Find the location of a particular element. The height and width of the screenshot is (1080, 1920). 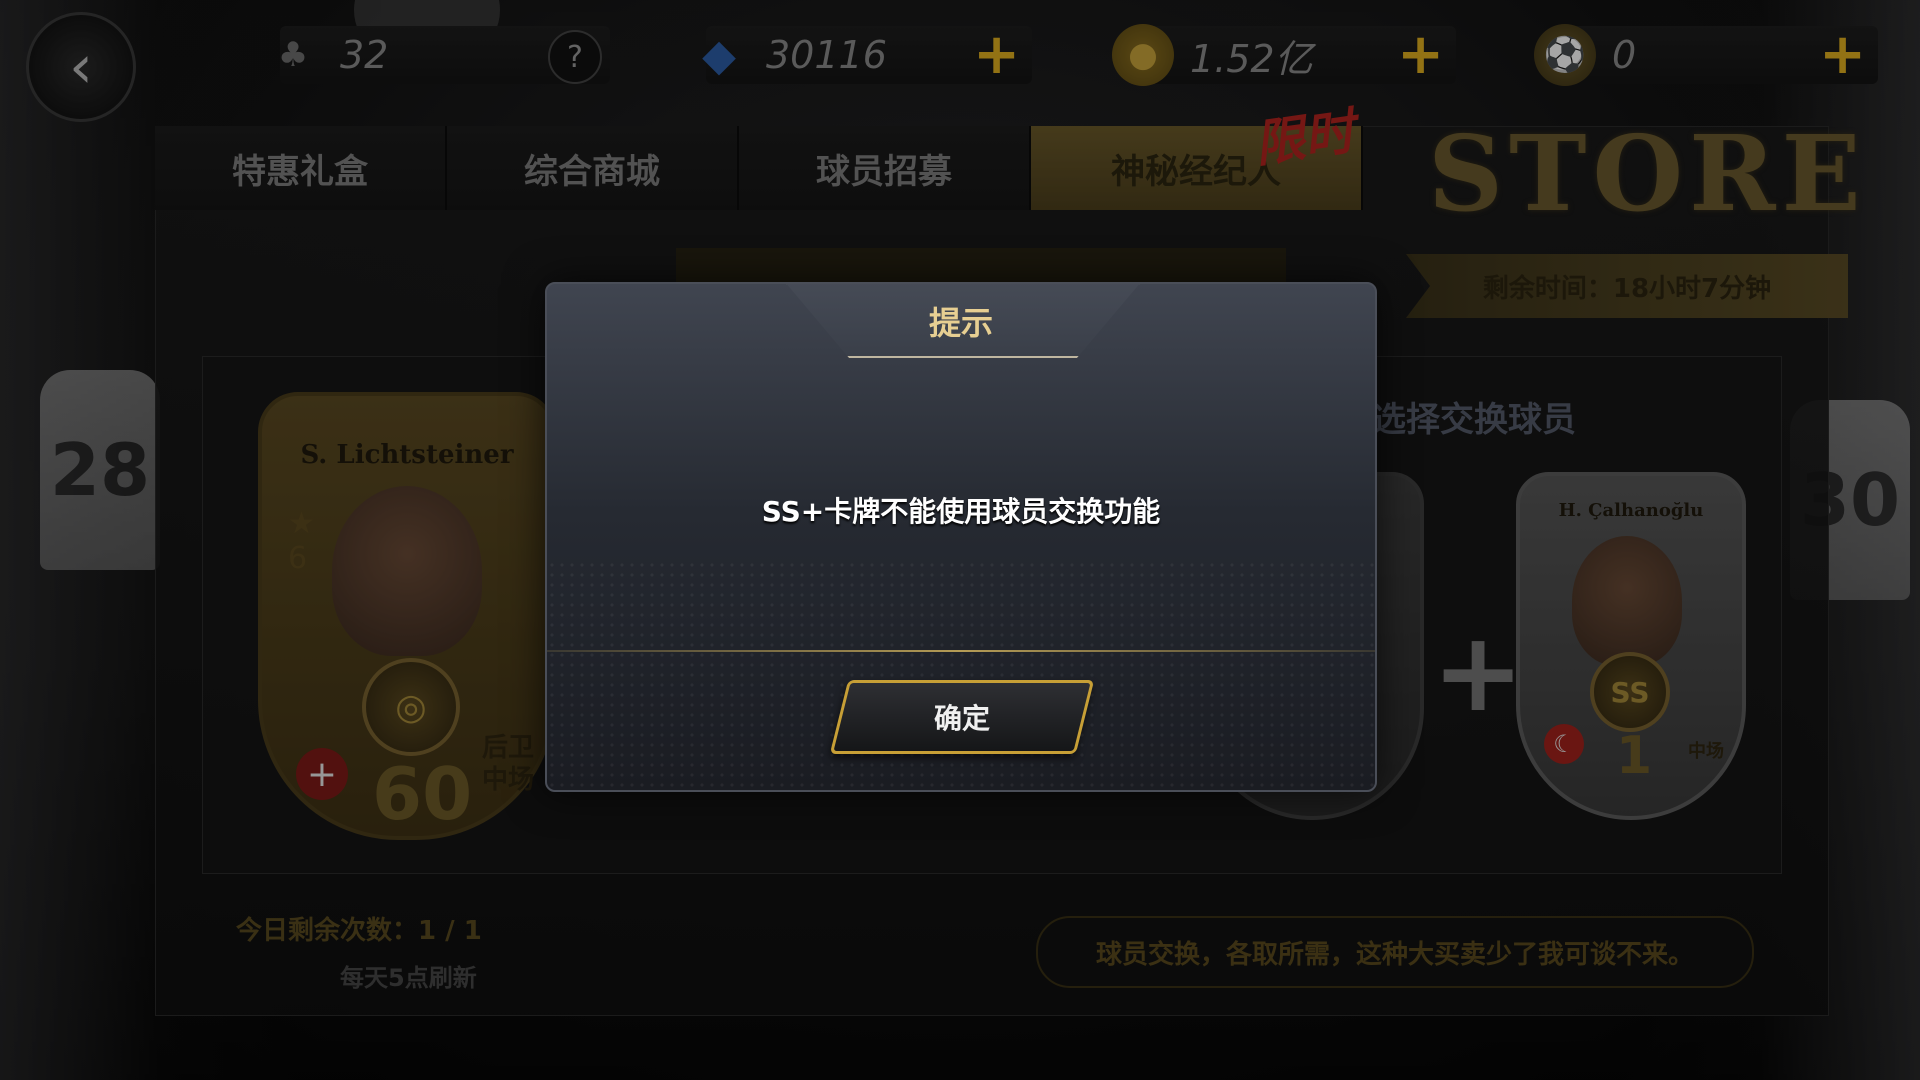

dialog-divider is located at coordinates (961, 651).